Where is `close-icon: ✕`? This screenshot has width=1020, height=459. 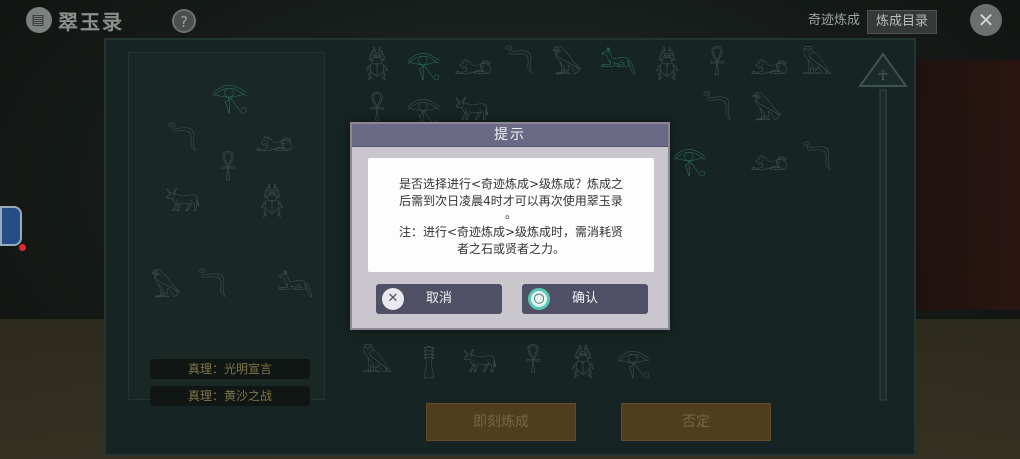 close-icon: ✕ is located at coordinates (986, 20).